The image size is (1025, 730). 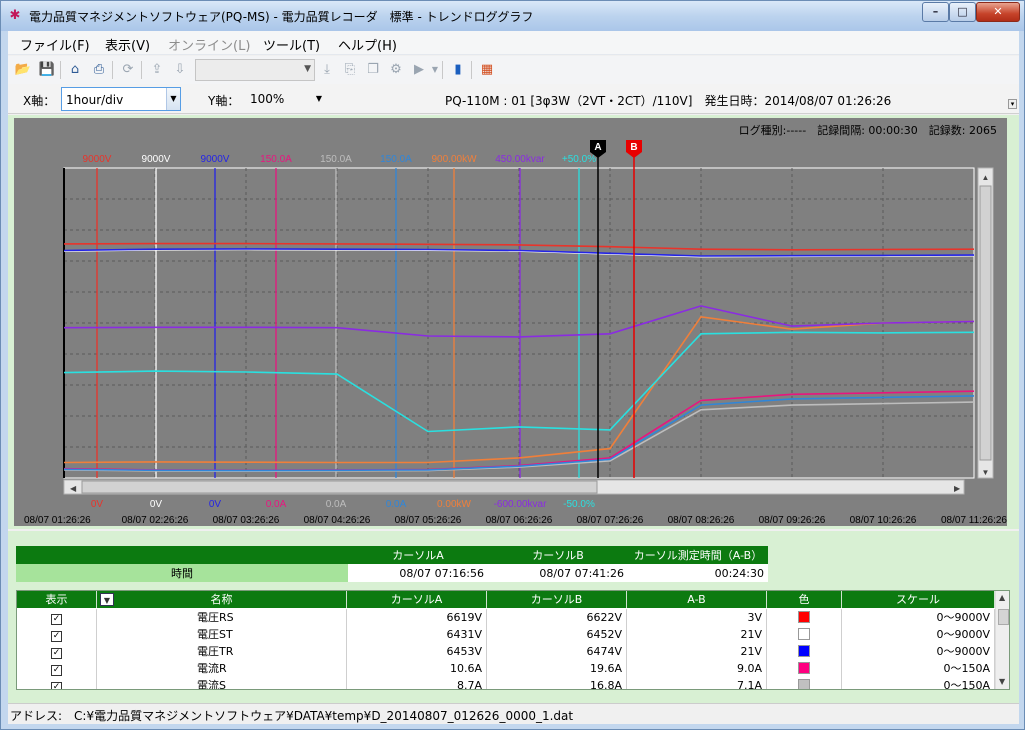 I want to click on x-tick-label: 08/07 07:26:26, so click(x=610, y=520).